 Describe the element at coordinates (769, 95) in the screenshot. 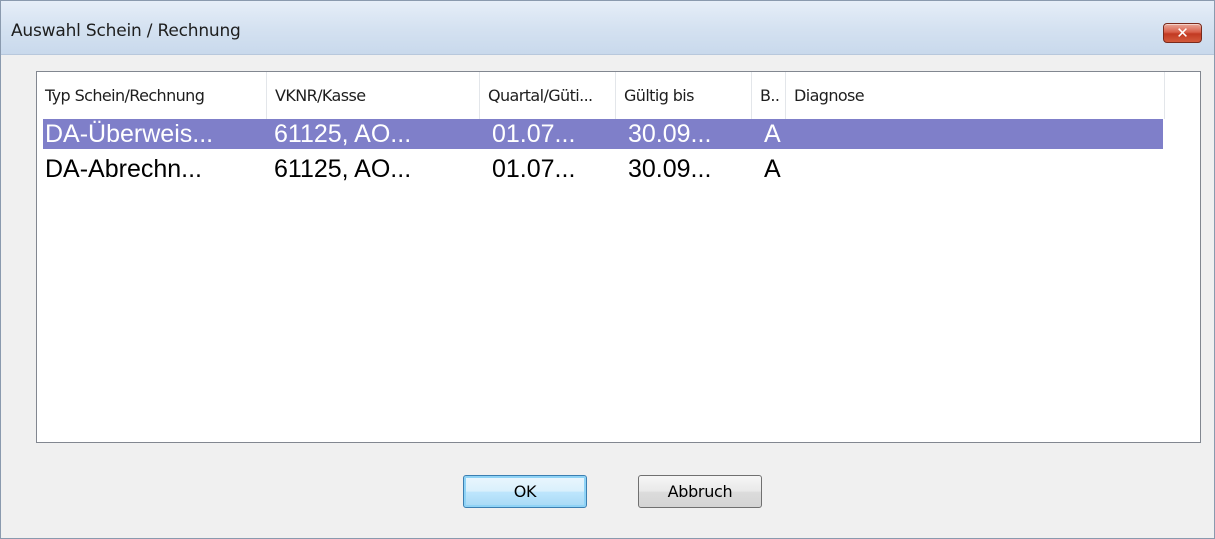

I see `column-header-b: B..` at that location.